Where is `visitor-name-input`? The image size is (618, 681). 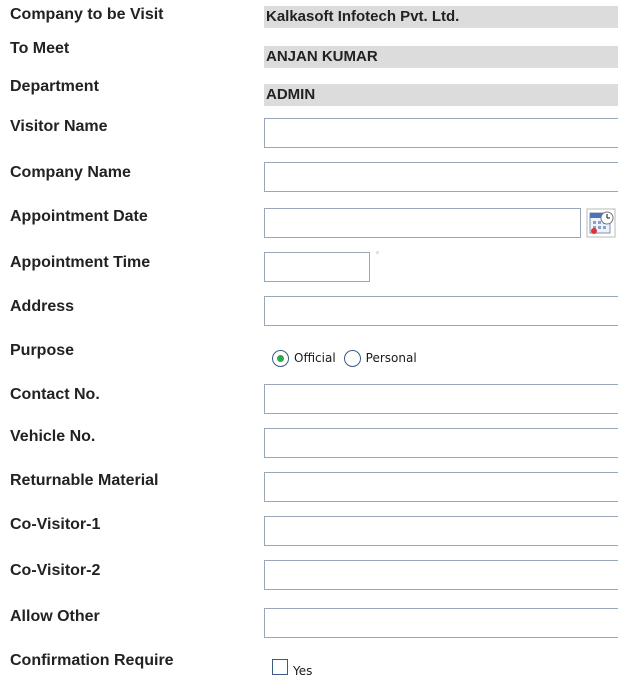 visitor-name-input is located at coordinates (441, 133).